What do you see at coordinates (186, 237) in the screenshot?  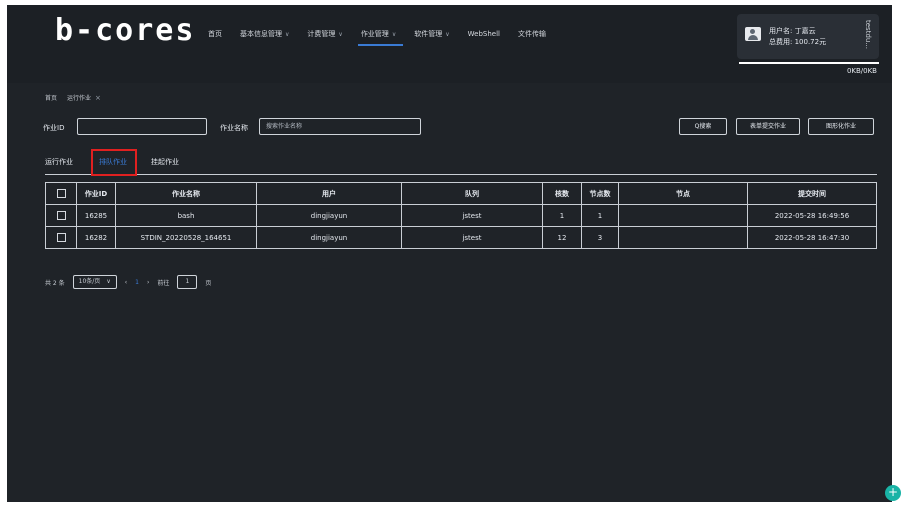 I see `job-name-link: STDIN_20220528_164651` at bounding box center [186, 237].